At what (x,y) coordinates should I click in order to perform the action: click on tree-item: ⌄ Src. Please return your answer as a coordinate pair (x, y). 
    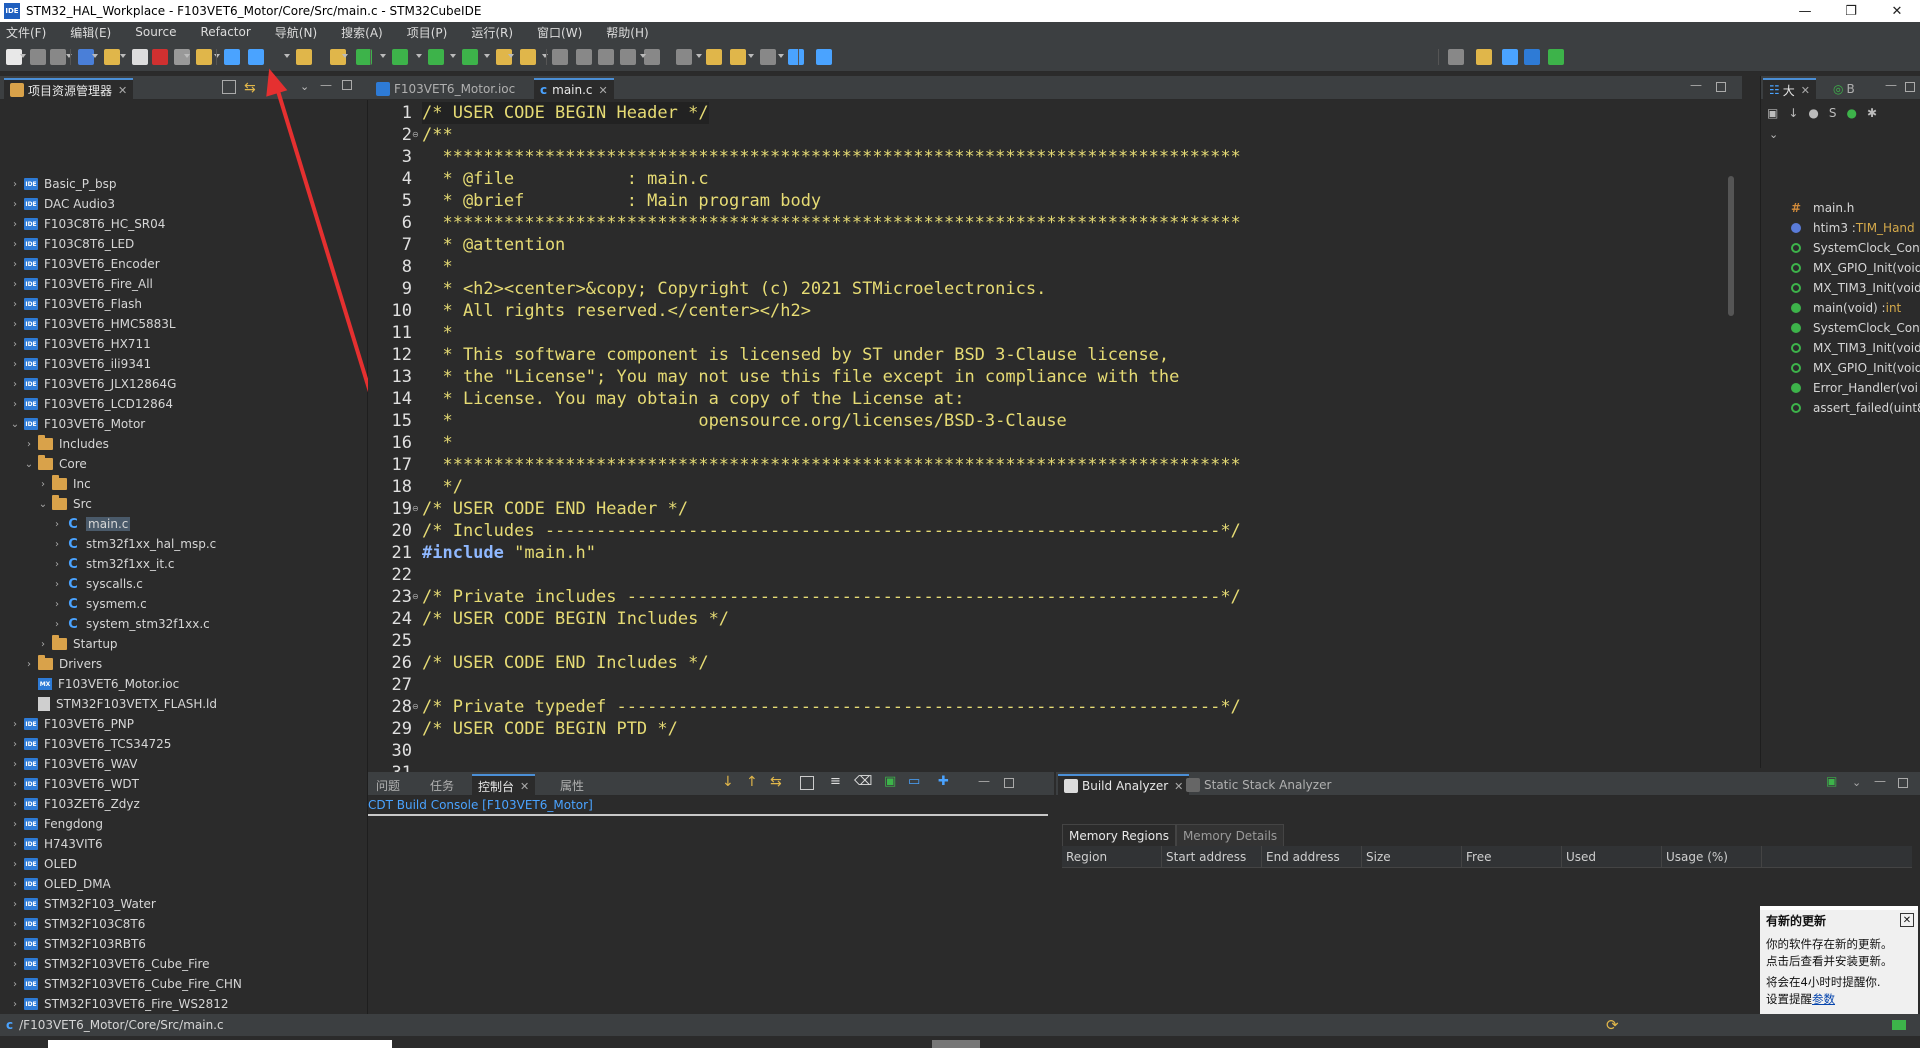
    Looking at the image, I should click on (65, 504).